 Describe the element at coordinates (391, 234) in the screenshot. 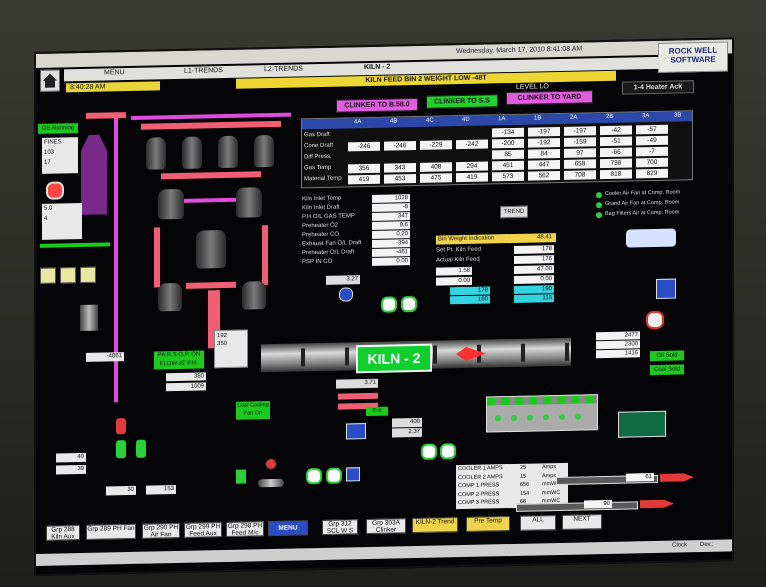

I see `preheater-co-value: 0.20` at that location.